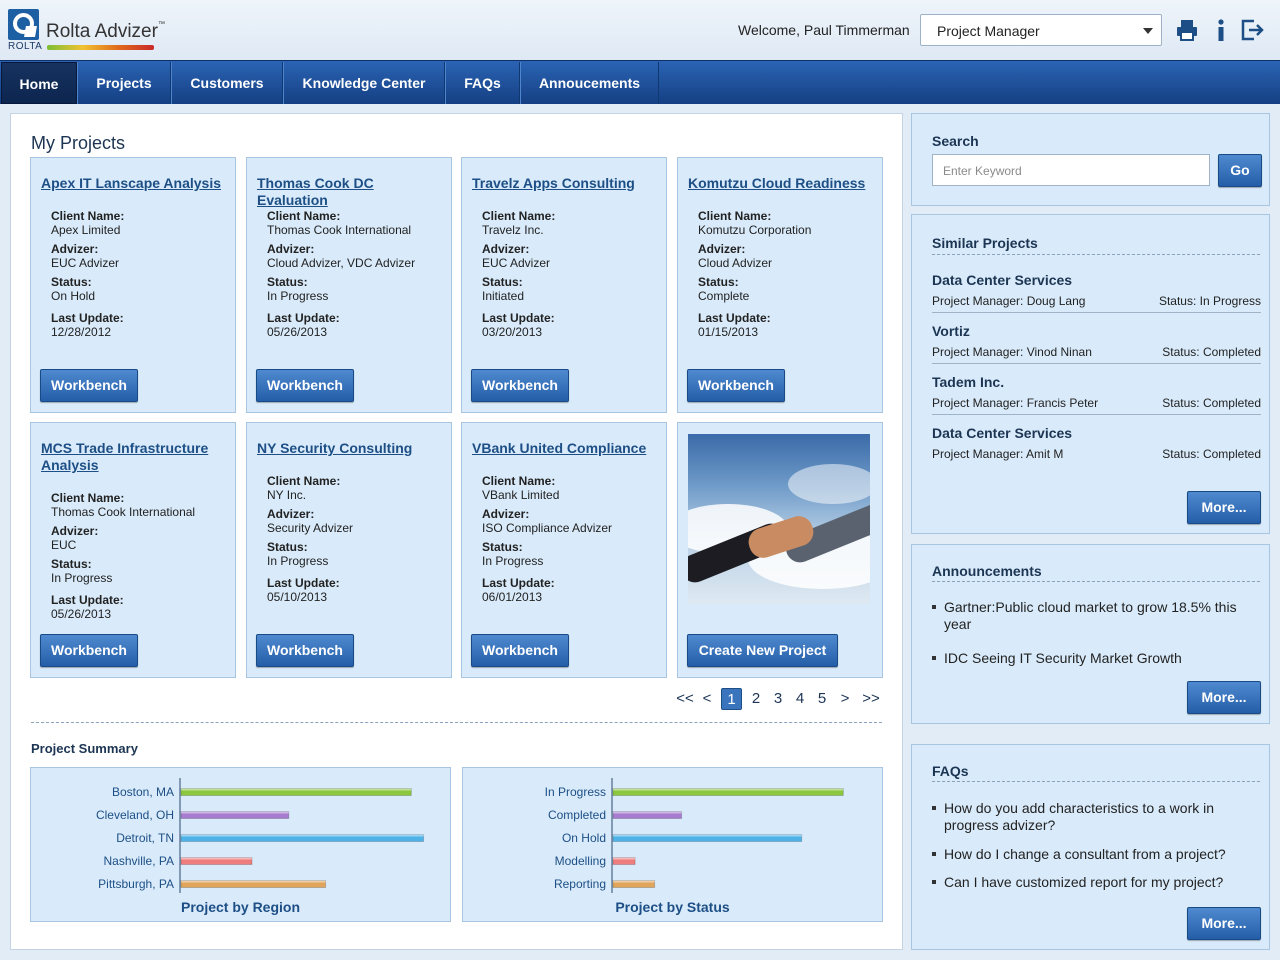 This screenshot has height=960, width=1280. I want to click on create-new-project-button: Create New Project, so click(762, 650).